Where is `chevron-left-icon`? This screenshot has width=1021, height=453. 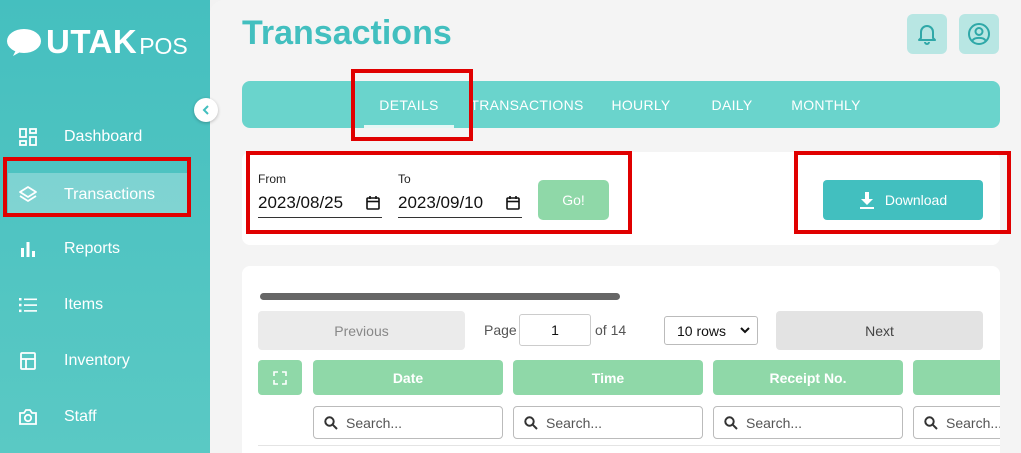 chevron-left-icon is located at coordinates (205, 110).